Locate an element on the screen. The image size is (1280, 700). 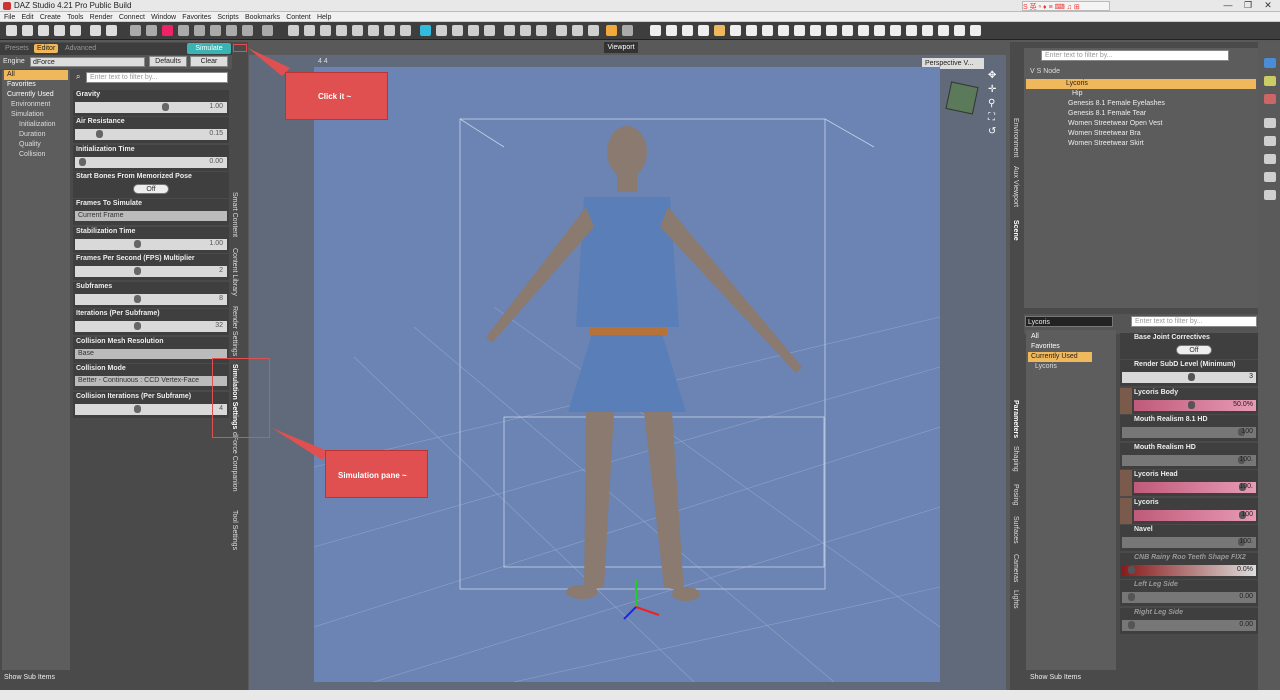
layout-icon is located at coordinates (247, 30).